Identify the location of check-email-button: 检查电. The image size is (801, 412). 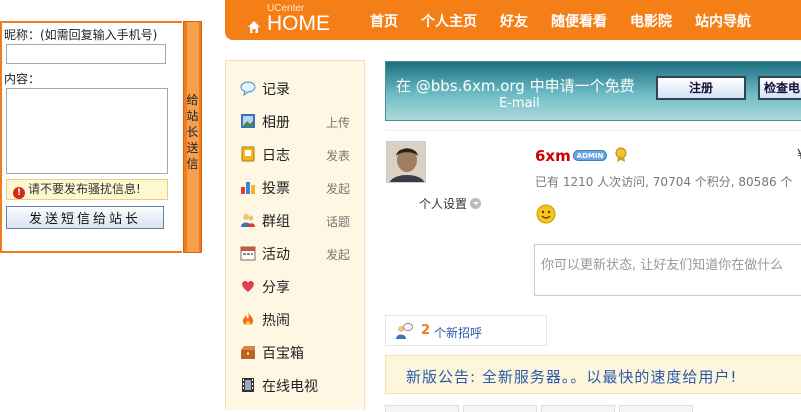
(779, 88).